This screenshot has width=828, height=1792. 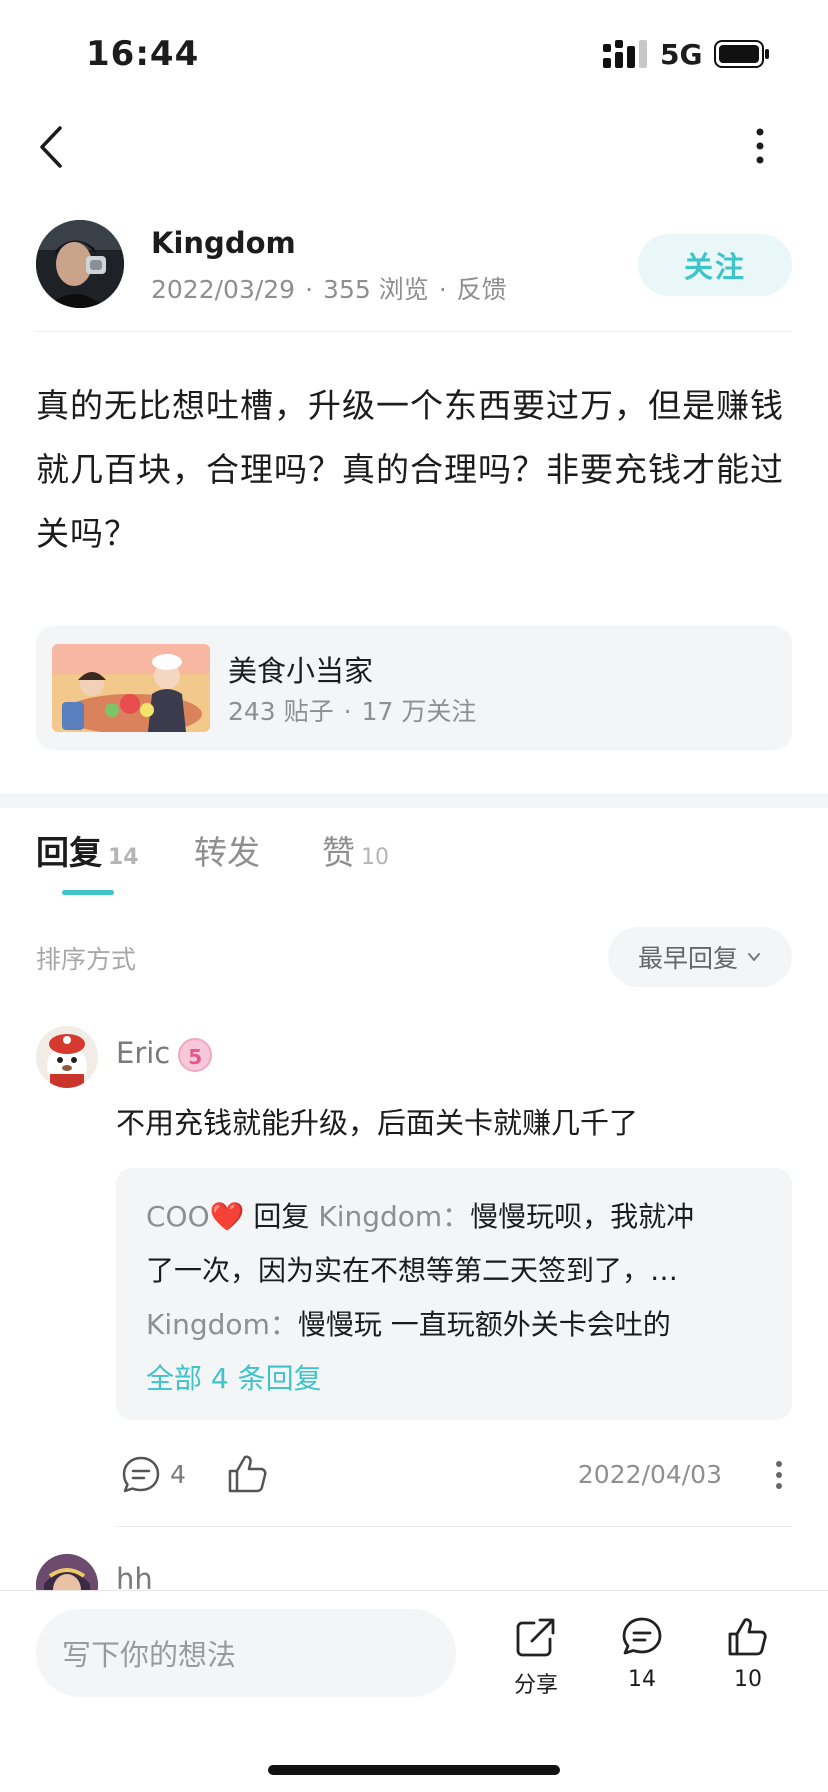 I want to click on network-label: 5G, so click(x=681, y=54).